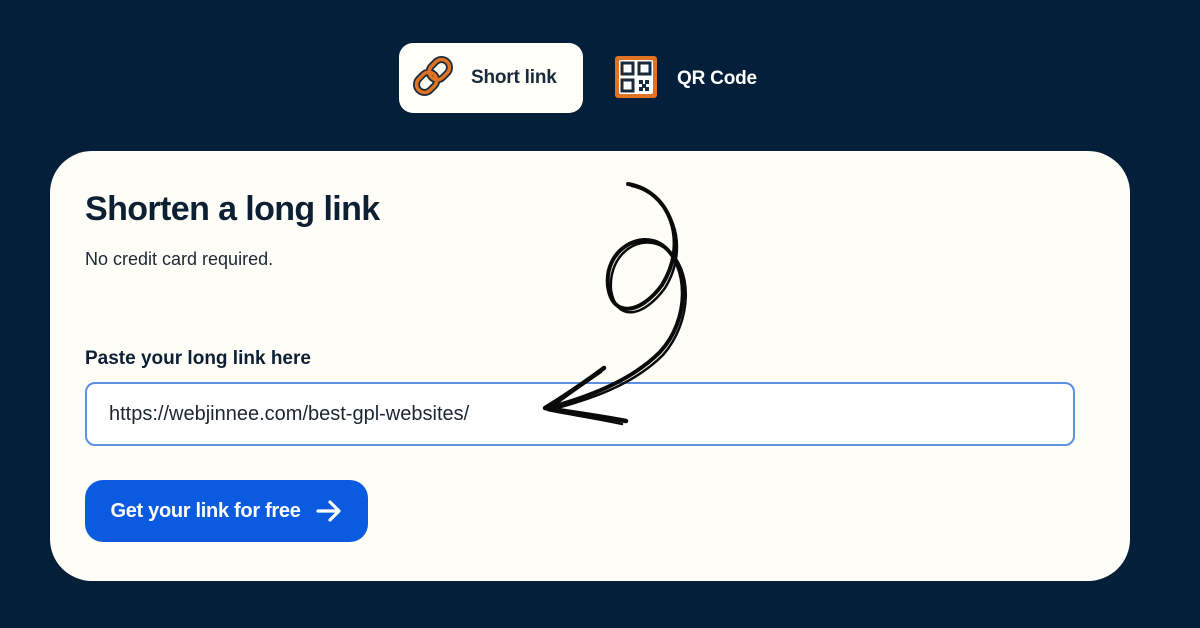 This screenshot has width=1200, height=628. What do you see at coordinates (514, 77) in the screenshot?
I see `tab-short-link-label: Short link` at bounding box center [514, 77].